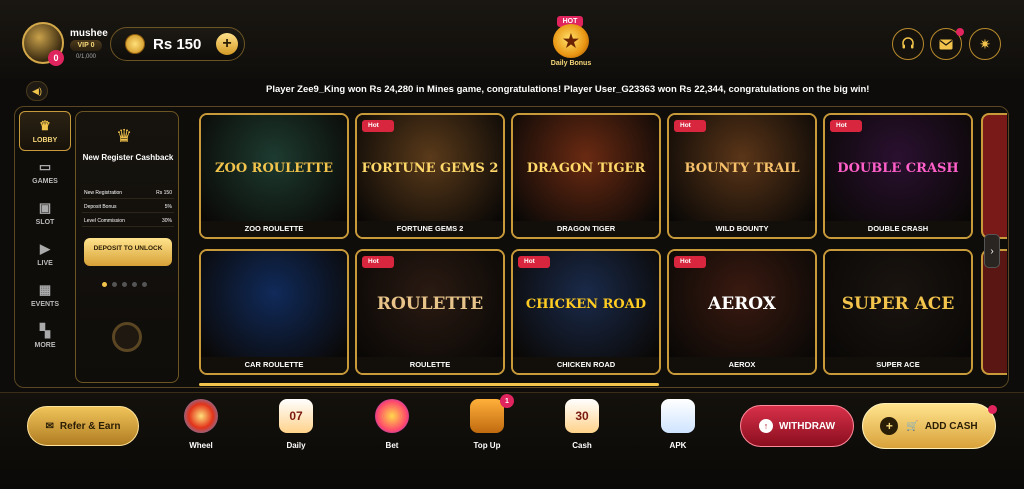 Image resolution: width=1024 pixels, height=489 pixels. I want to click on daily-bonus-button: HOT ★ Daily Bonus, so click(571, 45).